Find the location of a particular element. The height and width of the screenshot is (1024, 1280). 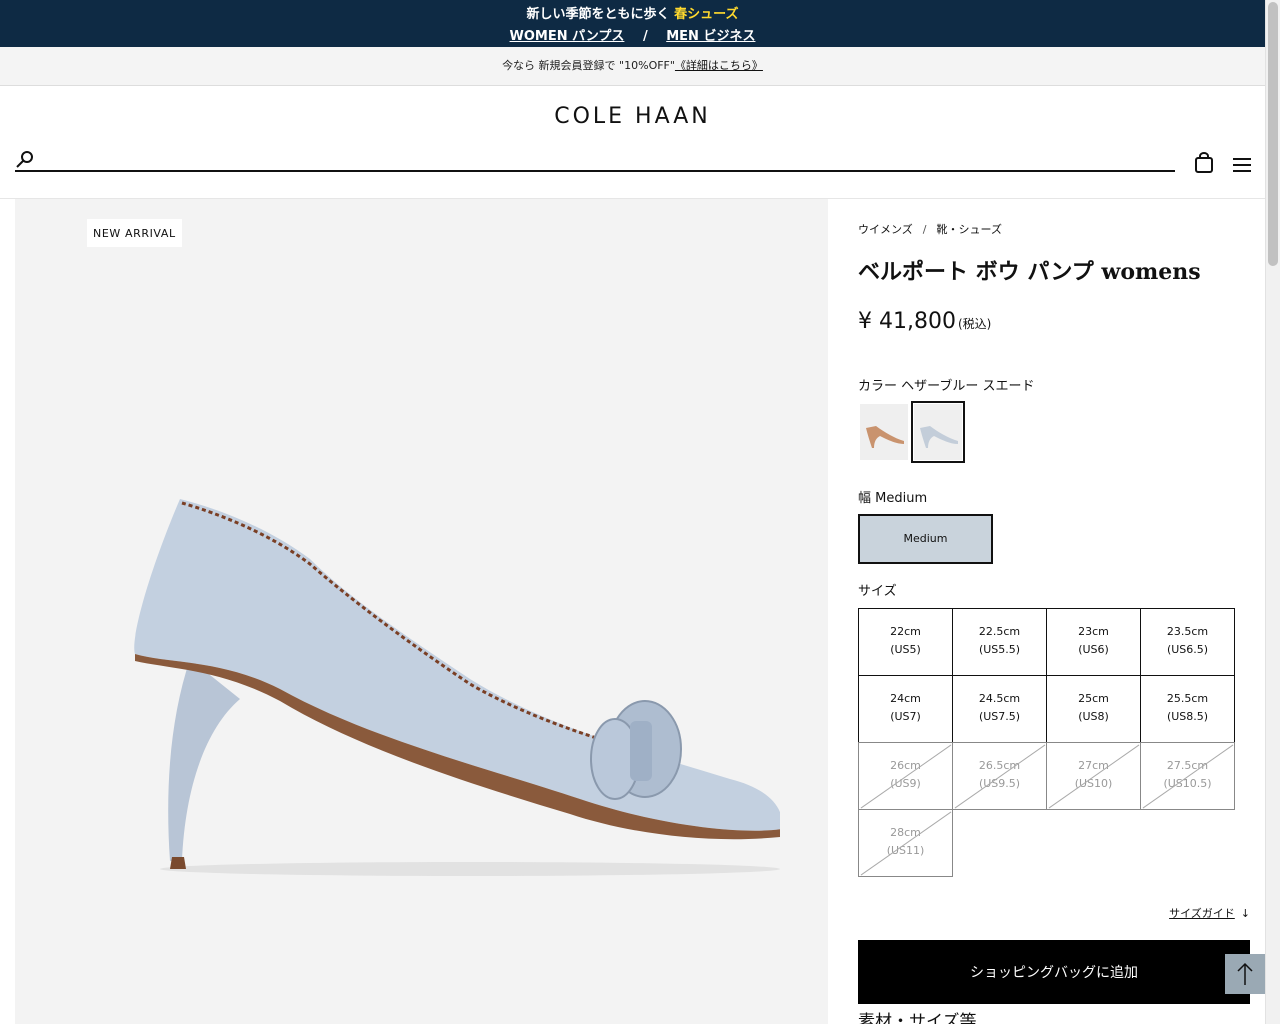

back-to-top-button is located at coordinates (1245, 974).